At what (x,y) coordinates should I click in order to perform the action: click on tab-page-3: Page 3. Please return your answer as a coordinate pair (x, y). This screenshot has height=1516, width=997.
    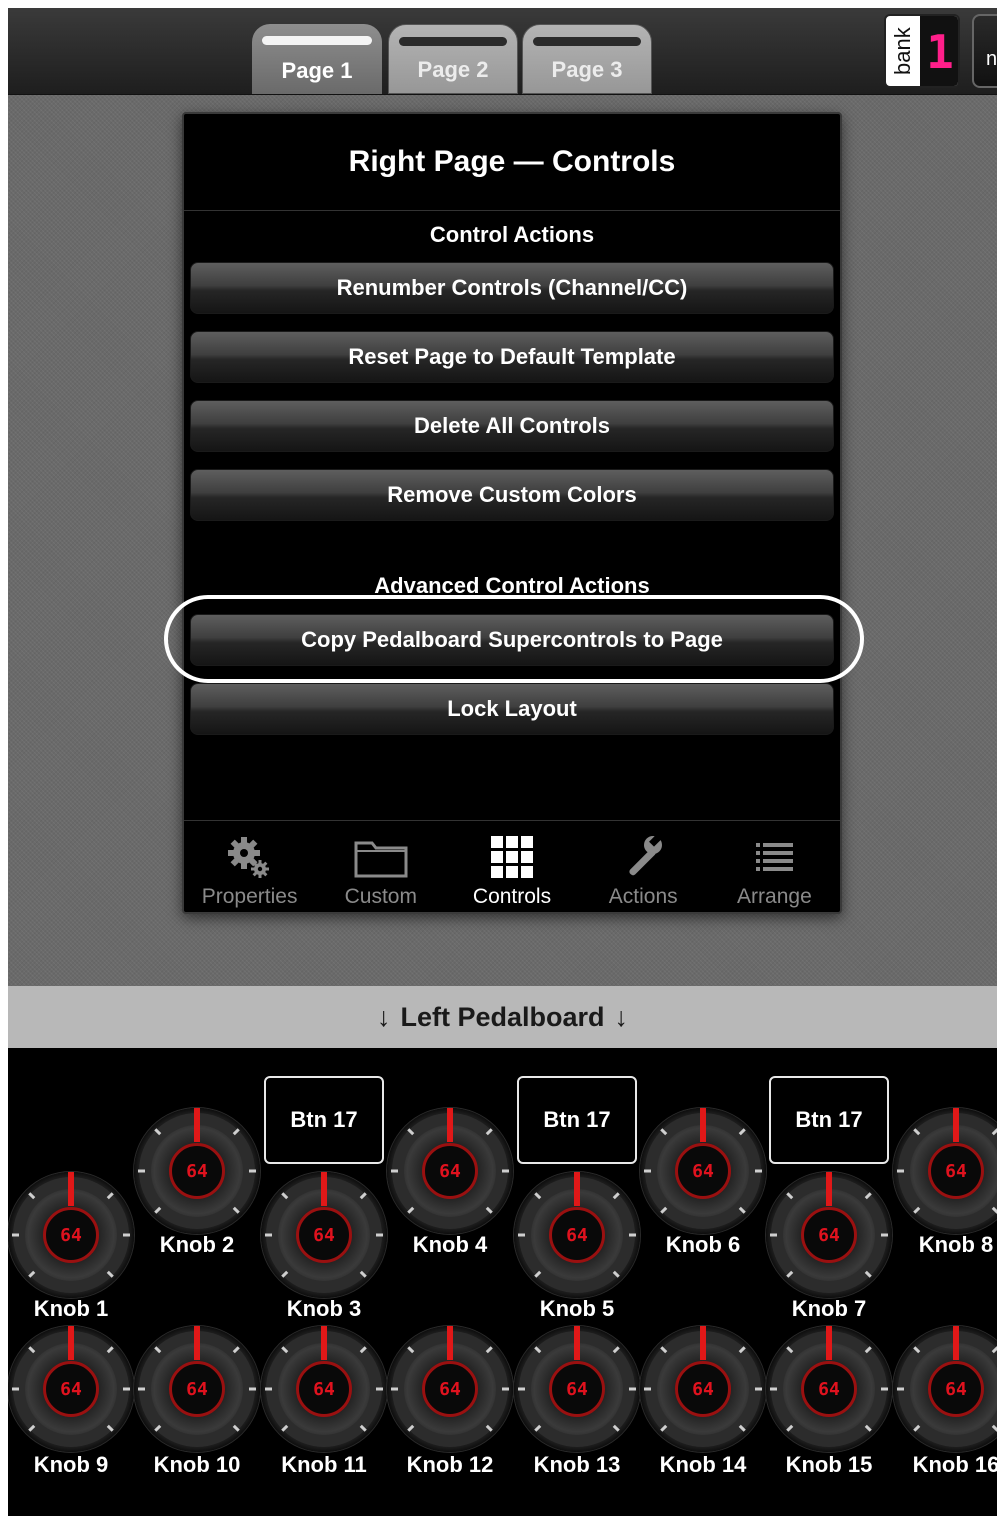
    Looking at the image, I should click on (587, 59).